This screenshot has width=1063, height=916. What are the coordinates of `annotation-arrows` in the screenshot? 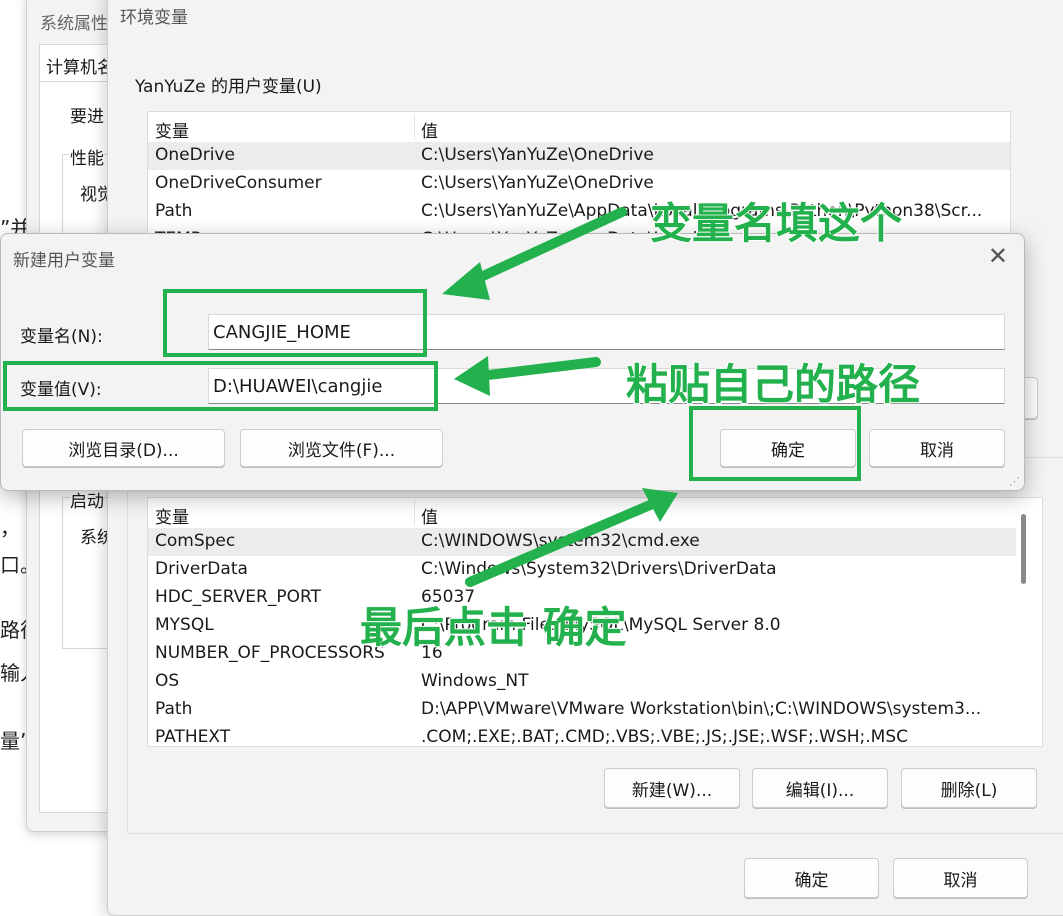 It's located at (560, 397).